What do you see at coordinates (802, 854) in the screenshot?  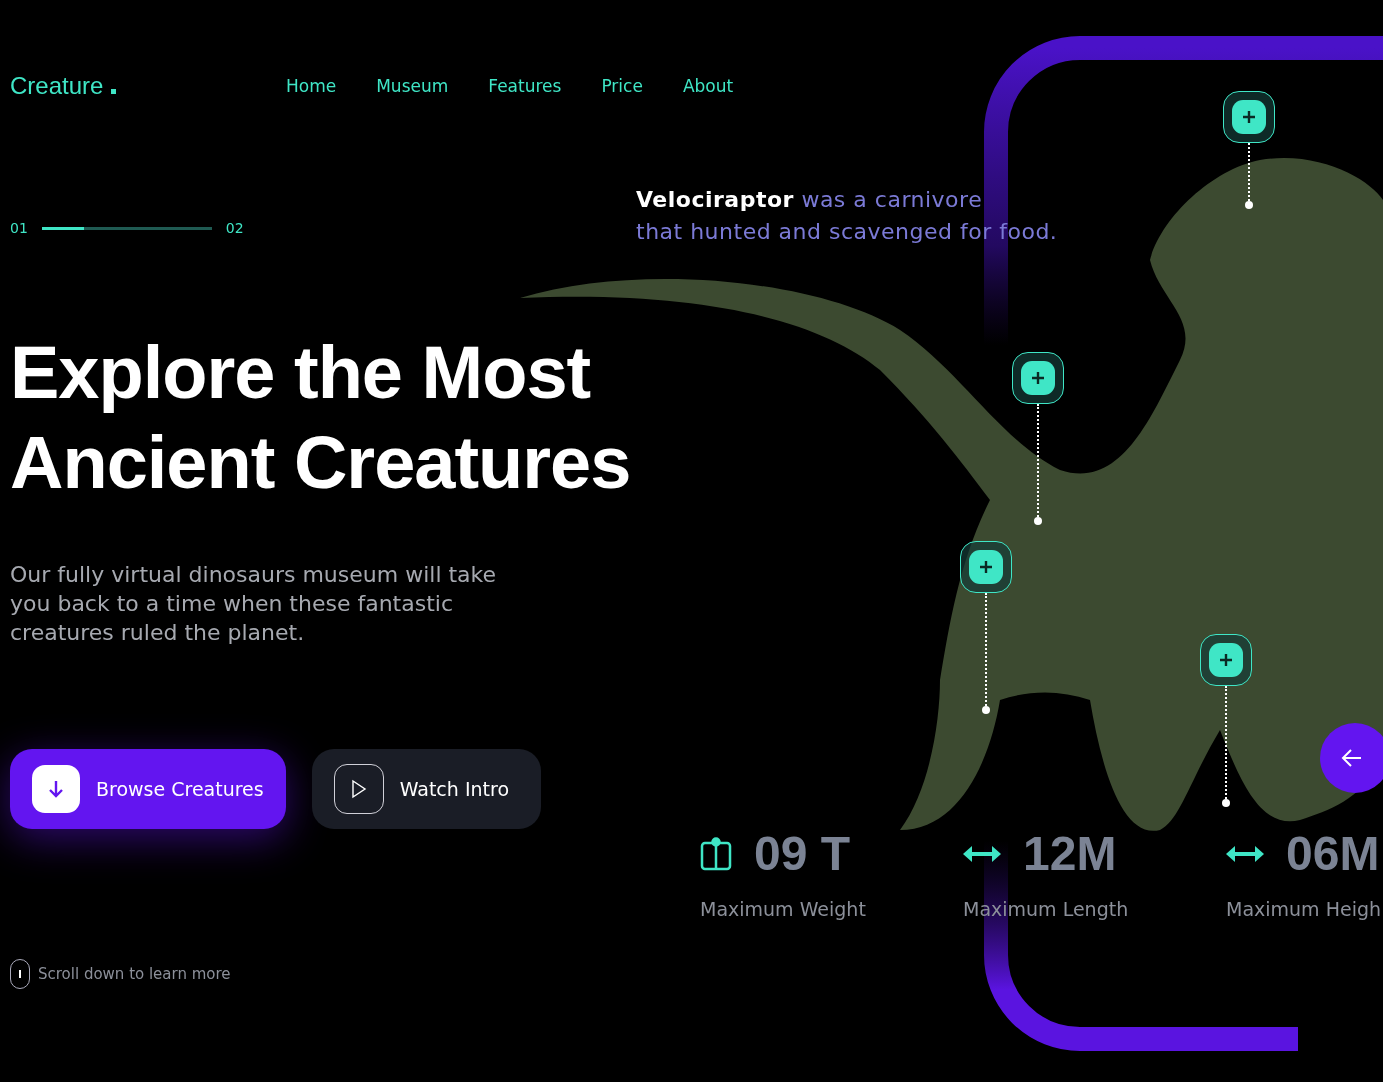 I see `stat-value: 09 T` at bounding box center [802, 854].